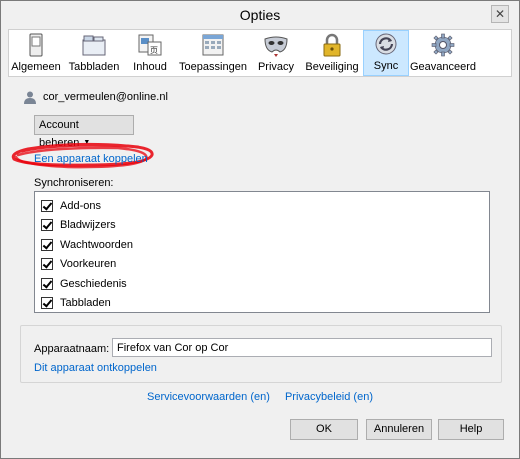 The height and width of the screenshot is (459, 520). I want to click on device-name-label: Apparaatnaam:, so click(72, 349).